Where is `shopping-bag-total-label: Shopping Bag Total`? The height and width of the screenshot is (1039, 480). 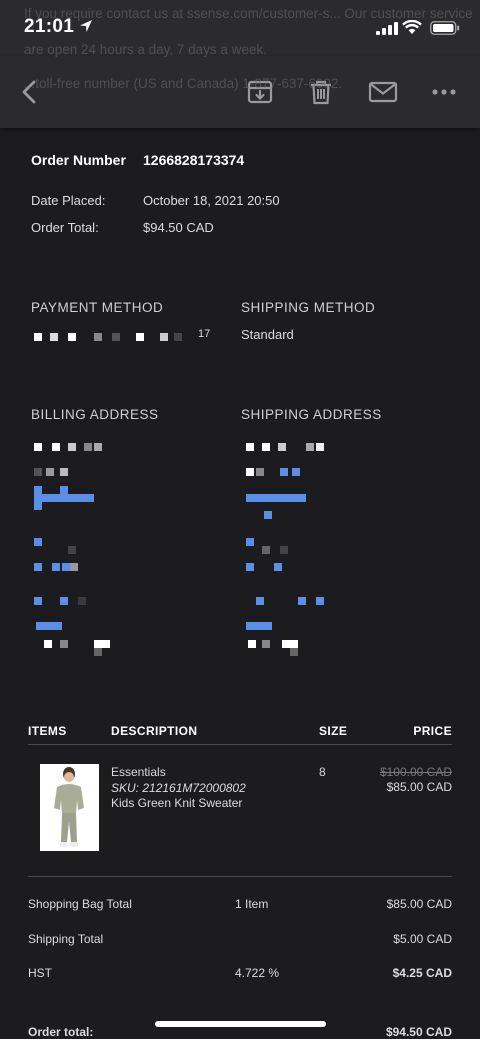
shopping-bag-total-label: Shopping Bag Total is located at coordinates (80, 904).